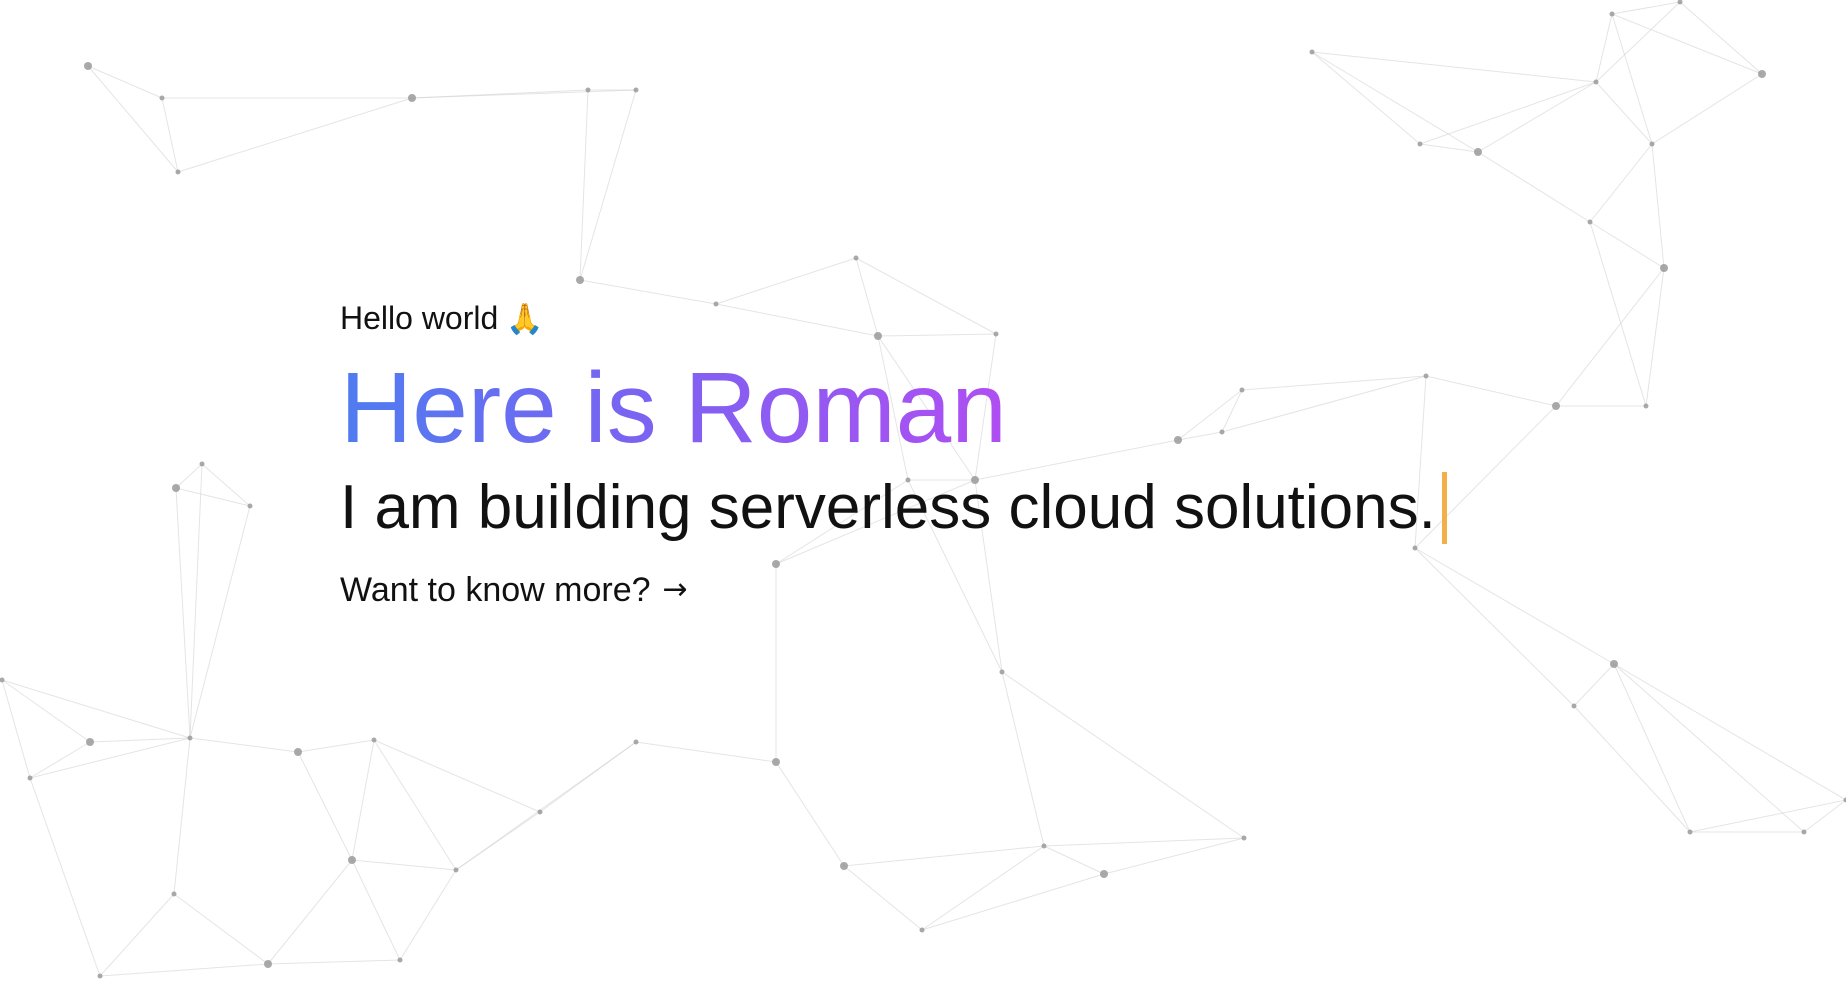  What do you see at coordinates (525, 319) in the screenshot?
I see `folded-hands-icon: 🙏` at bounding box center [525, 319].